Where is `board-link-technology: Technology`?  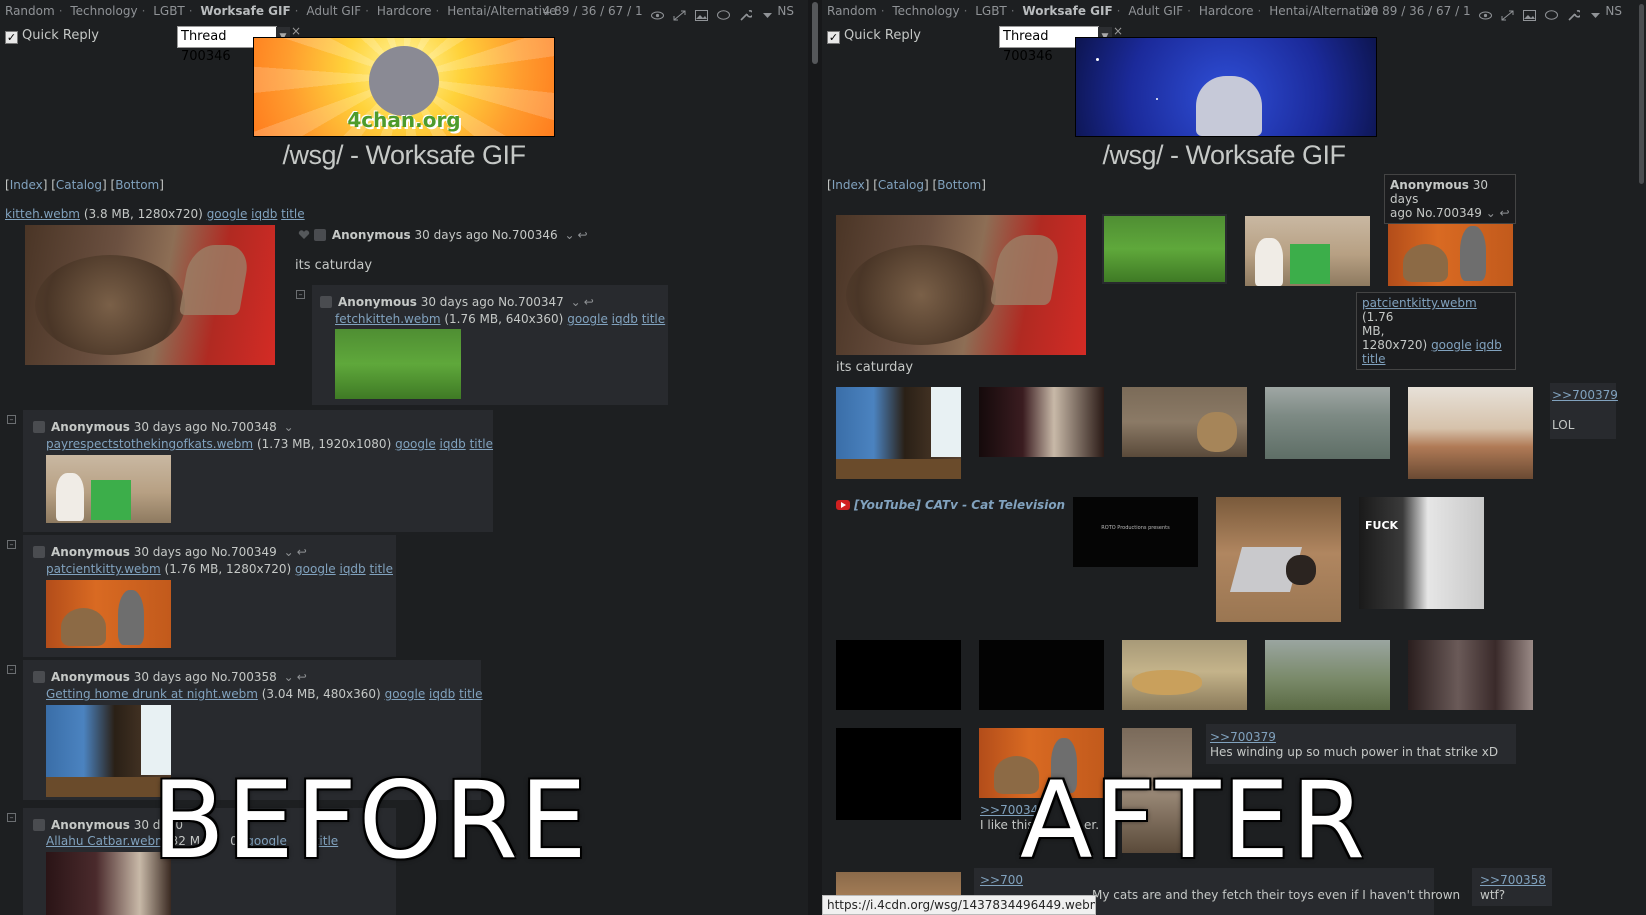
board-link-technology: Technology is located at coordinates (925, 11).